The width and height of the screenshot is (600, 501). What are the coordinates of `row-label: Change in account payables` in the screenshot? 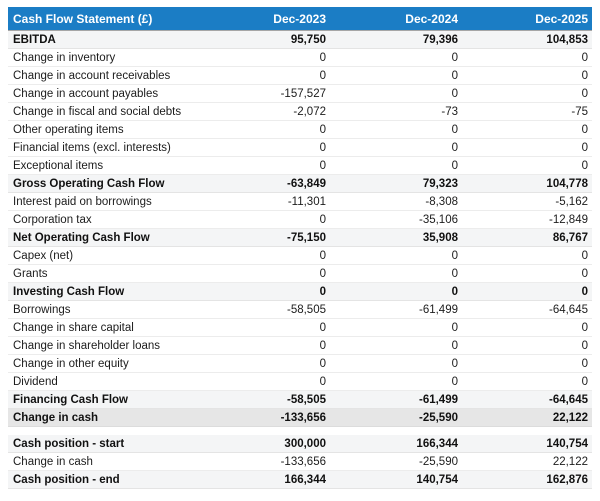 It's located at (99, 93).